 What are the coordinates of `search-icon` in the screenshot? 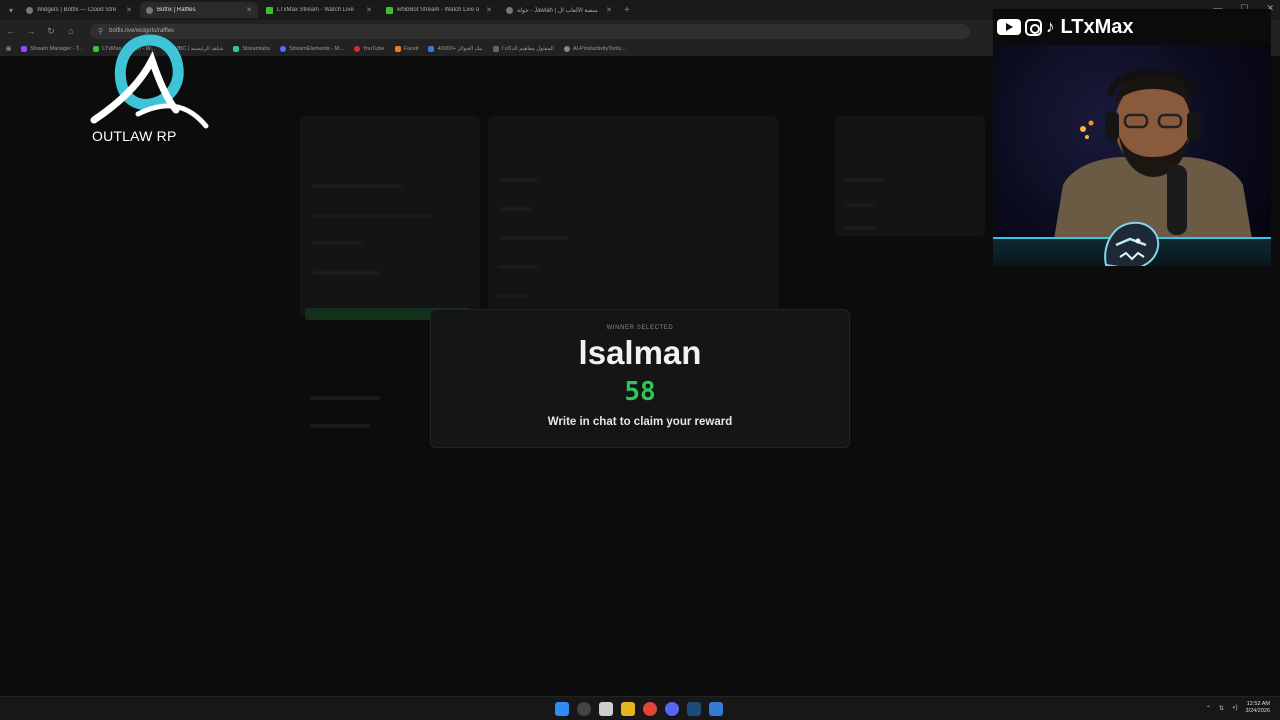 It's located at (584, 709).